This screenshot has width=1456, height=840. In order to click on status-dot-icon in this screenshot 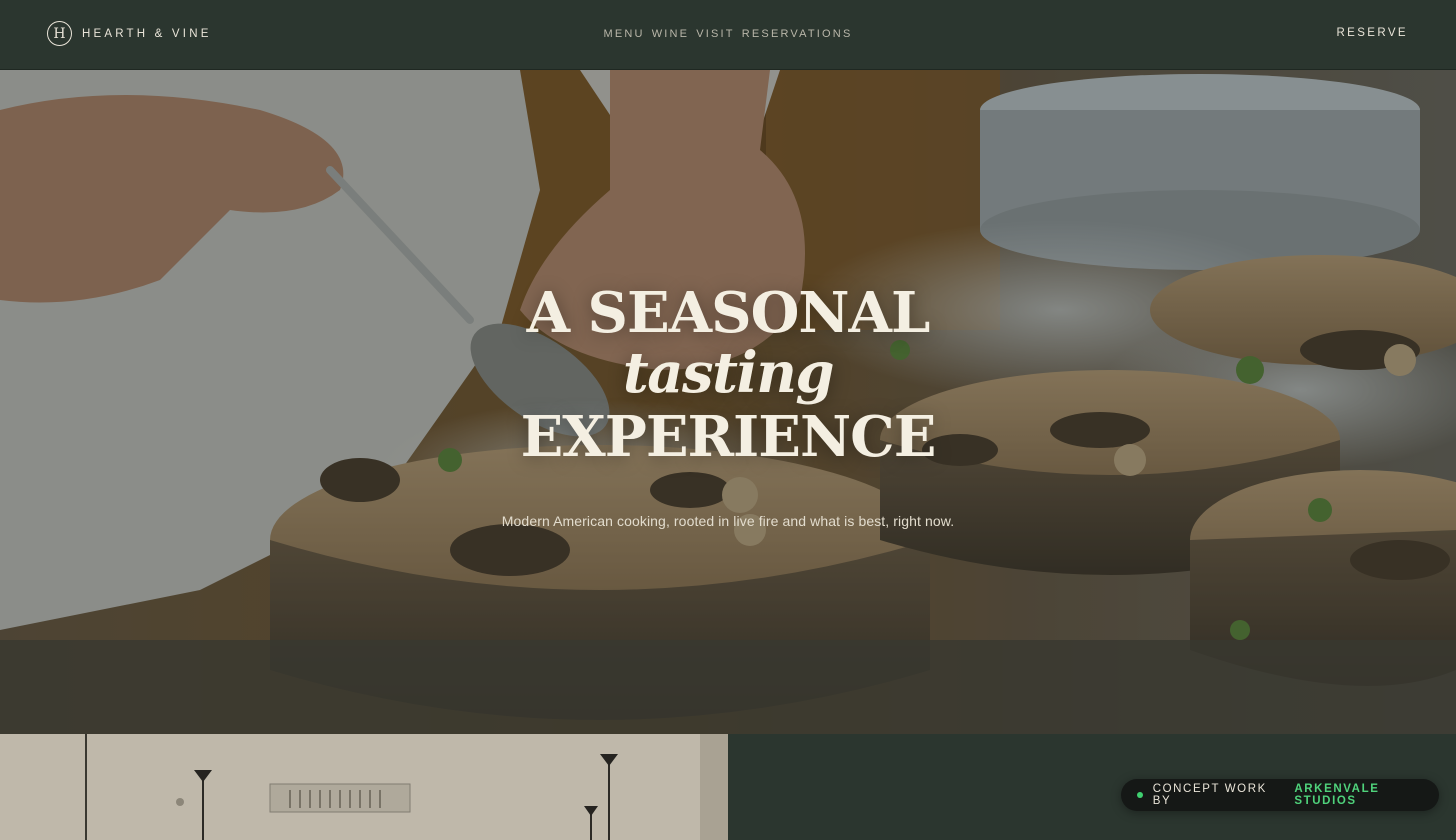, I will do `click(1140, 795)`.